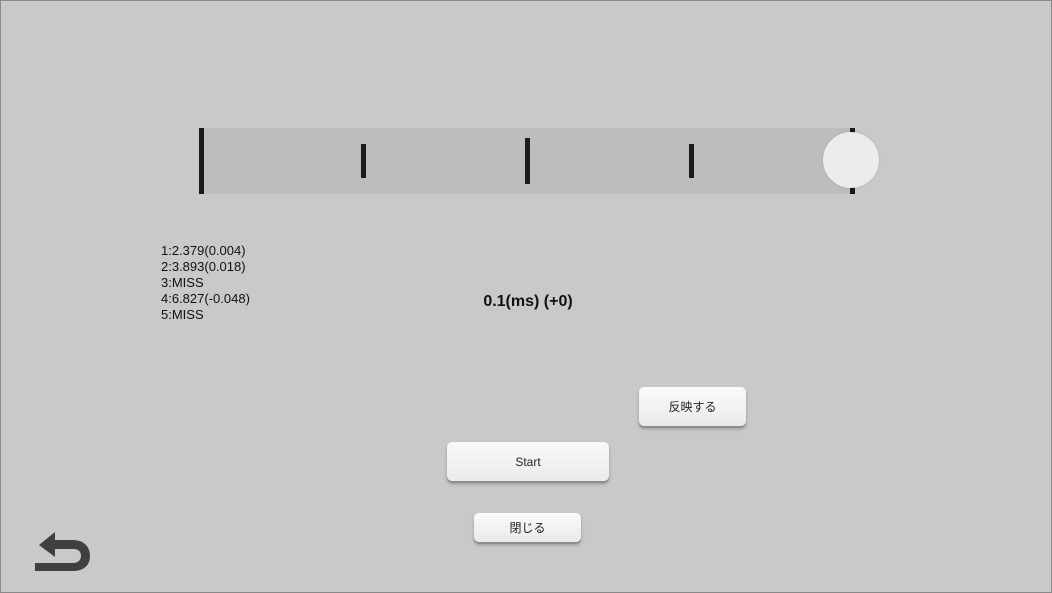  Describe the element at coordinates (203, 266) in the screenshot. I see `hit-result: 2:3.893(0.018)` at that location.